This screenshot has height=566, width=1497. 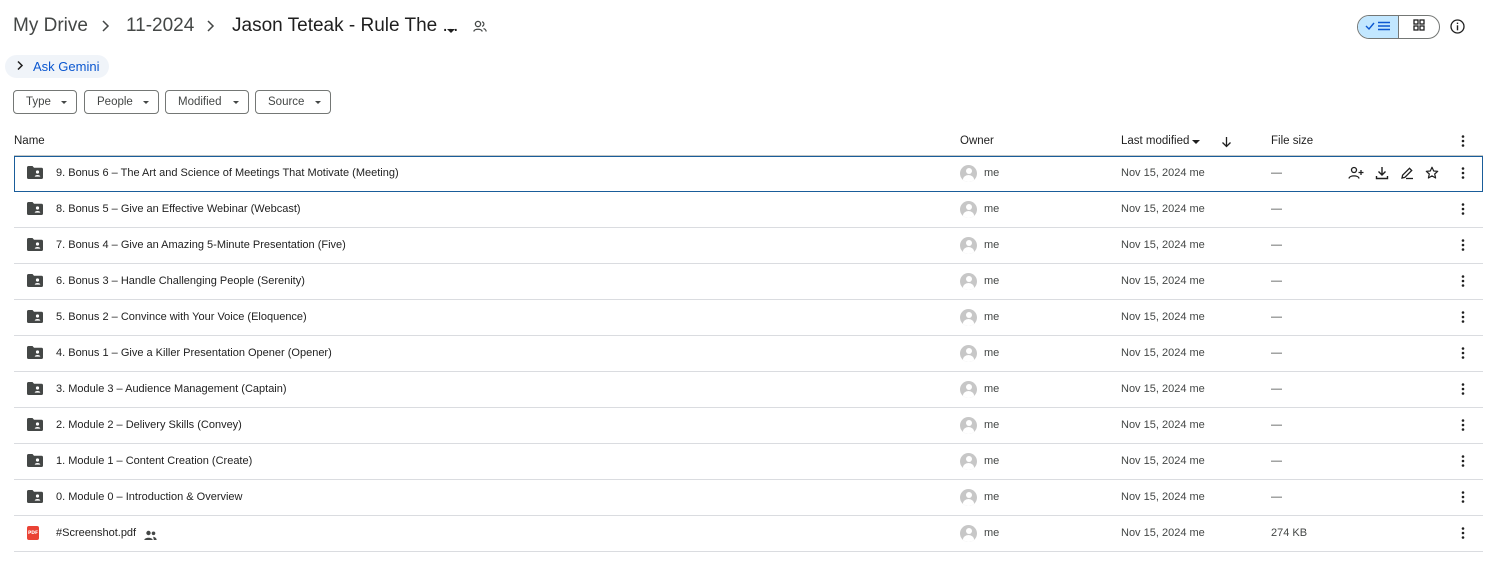 What do you see at coordinates (1378, 27) in the screenshot?
I see `list-view-button` at bounding box center [1378, 27].